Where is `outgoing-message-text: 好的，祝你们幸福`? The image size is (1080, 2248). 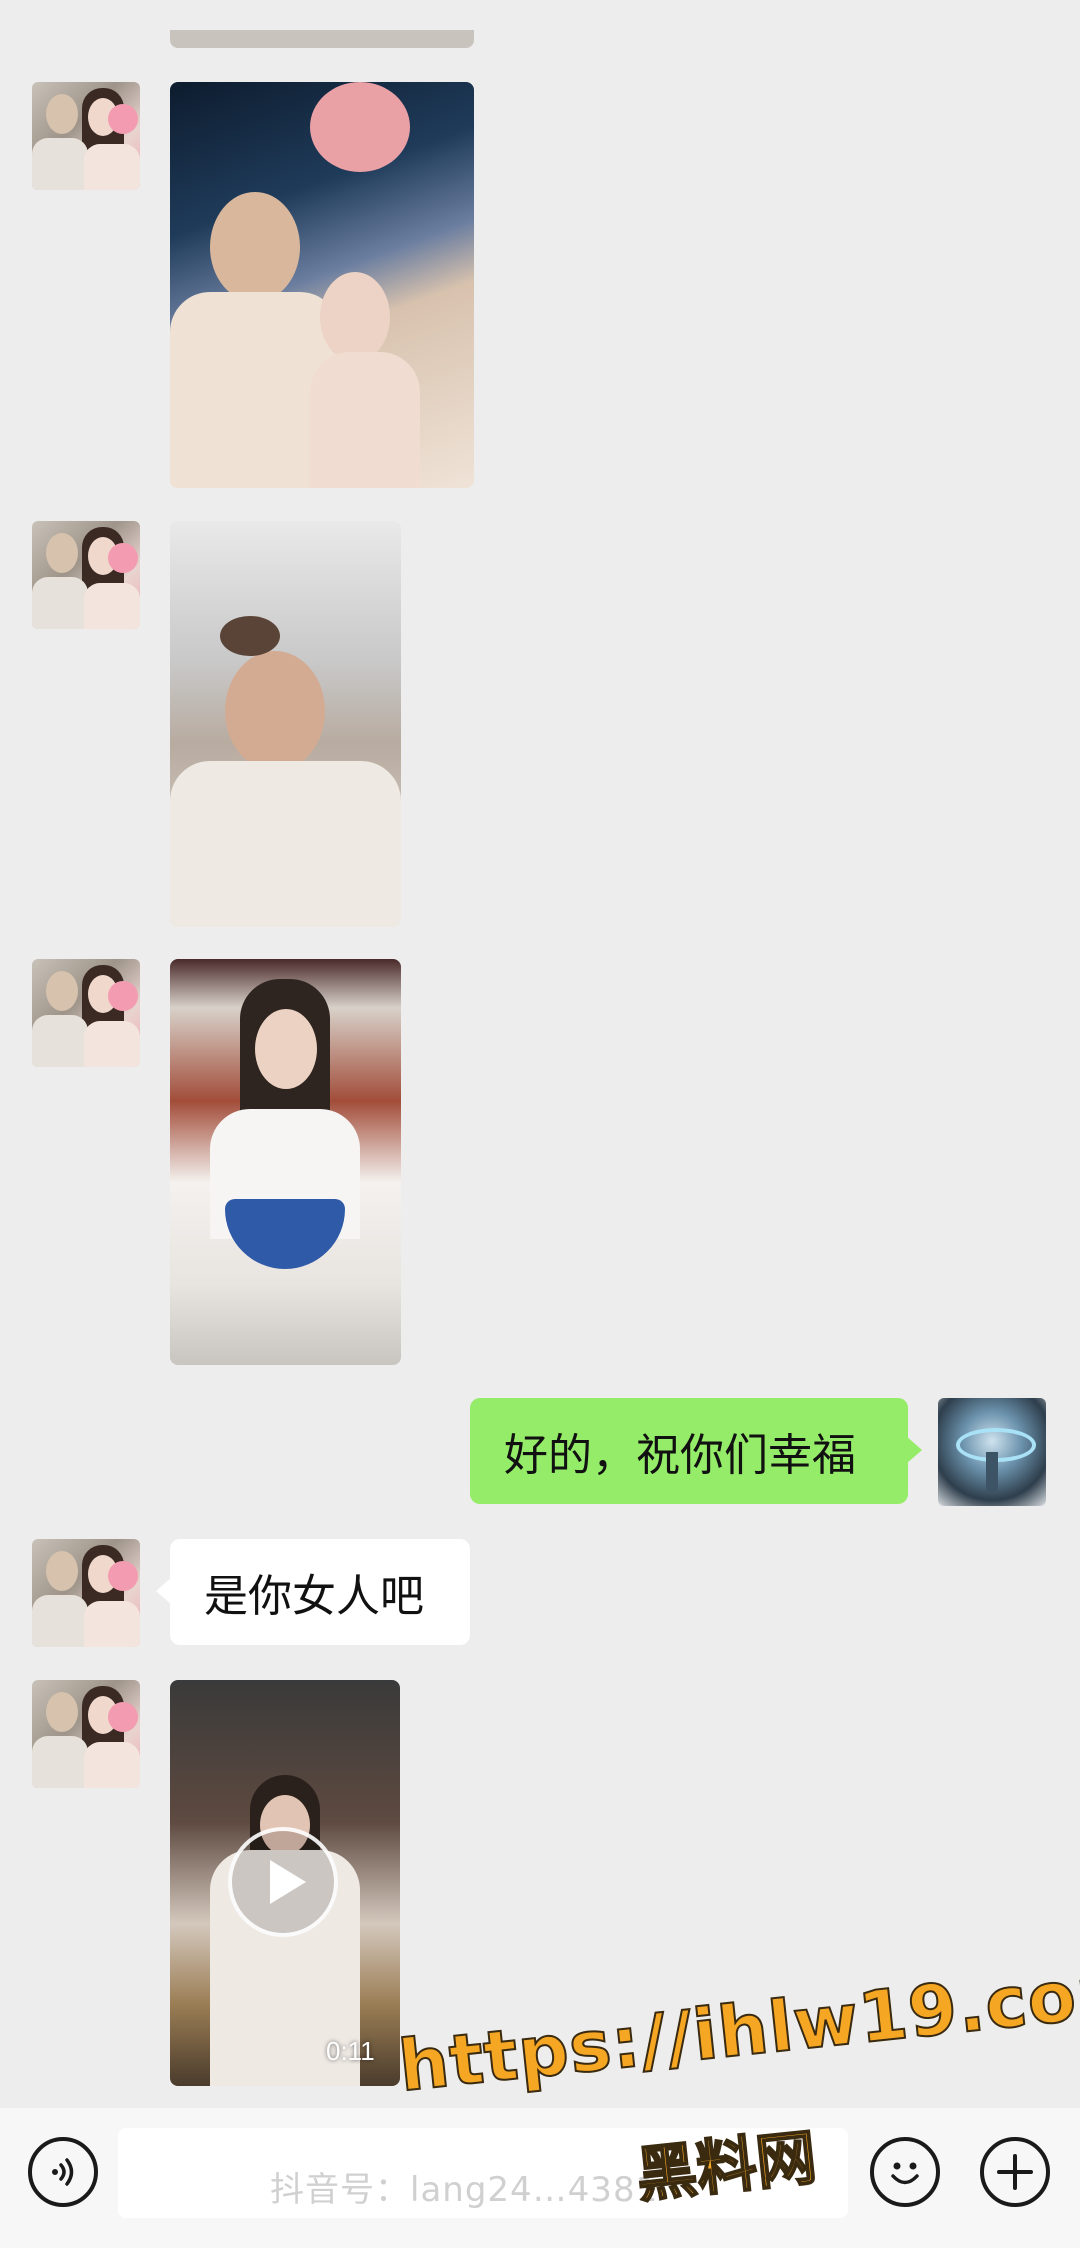
outgoing-message-text: 好的，祝你们幸福 is located at coordinates (680, 1455).